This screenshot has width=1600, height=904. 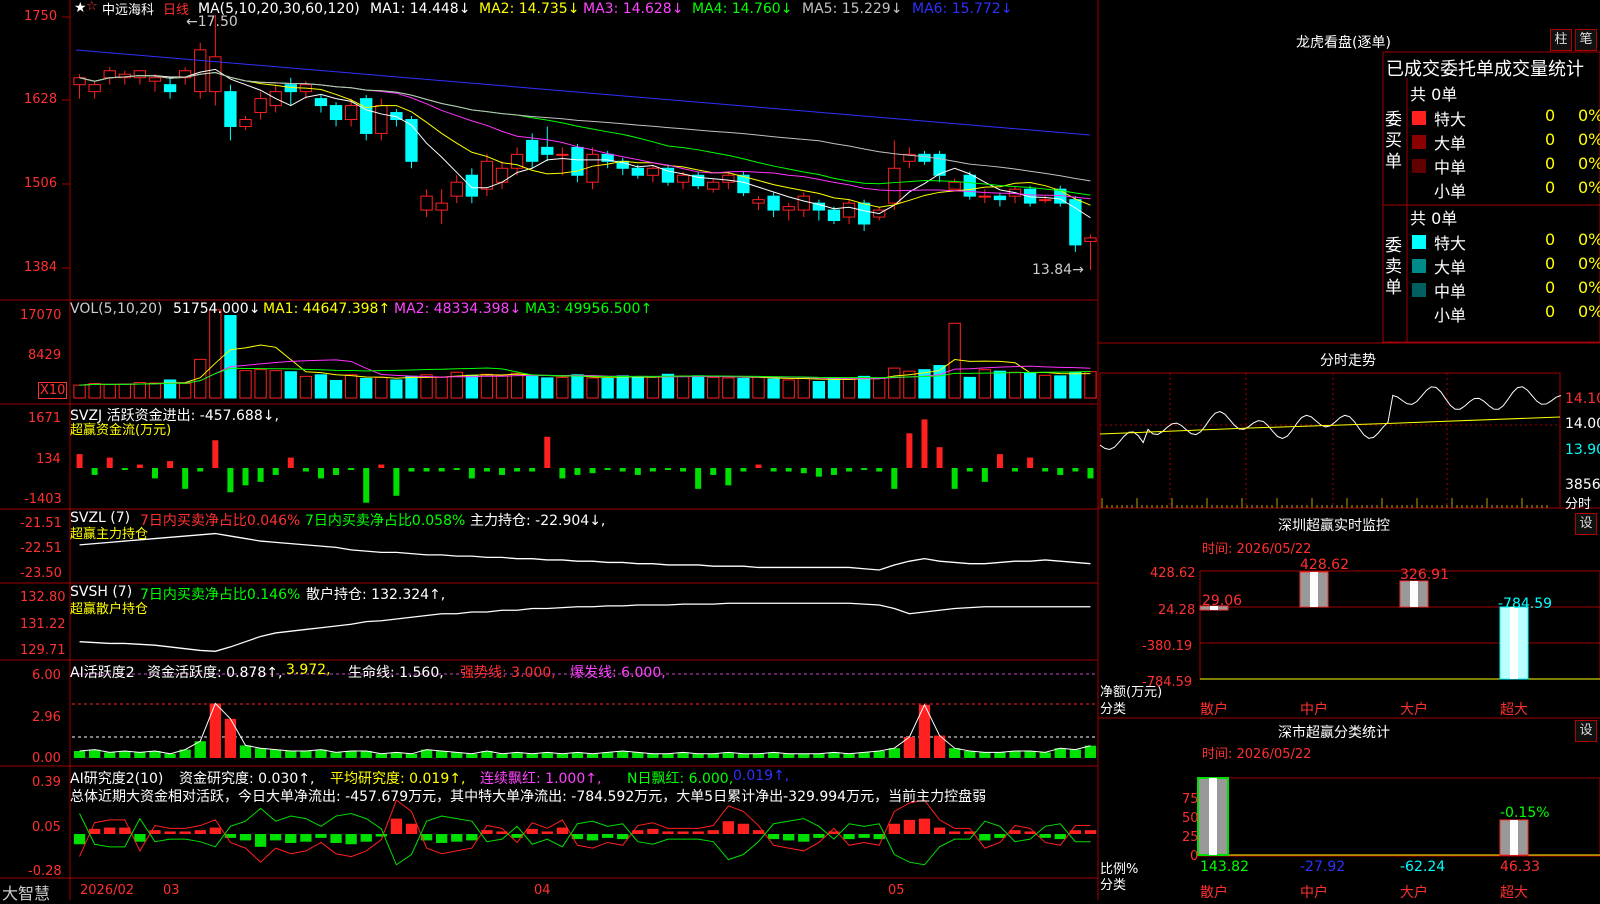 What do you see at coordinates (1393, 141) in the screenshot?
I see `buy-label: 委买单` at bounding box center [1393, 141].